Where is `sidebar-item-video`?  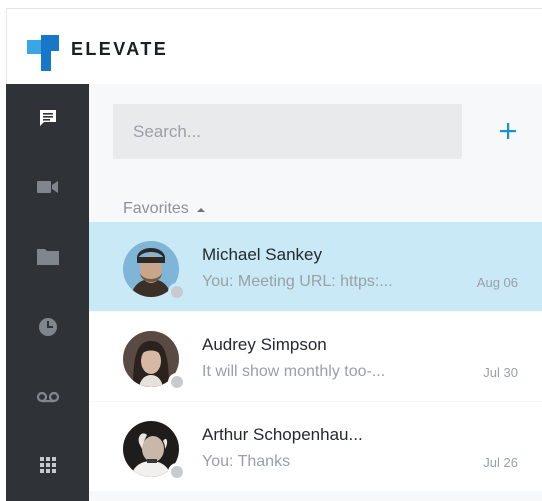 sidebar-item-video is located at coordinates (47, 187).